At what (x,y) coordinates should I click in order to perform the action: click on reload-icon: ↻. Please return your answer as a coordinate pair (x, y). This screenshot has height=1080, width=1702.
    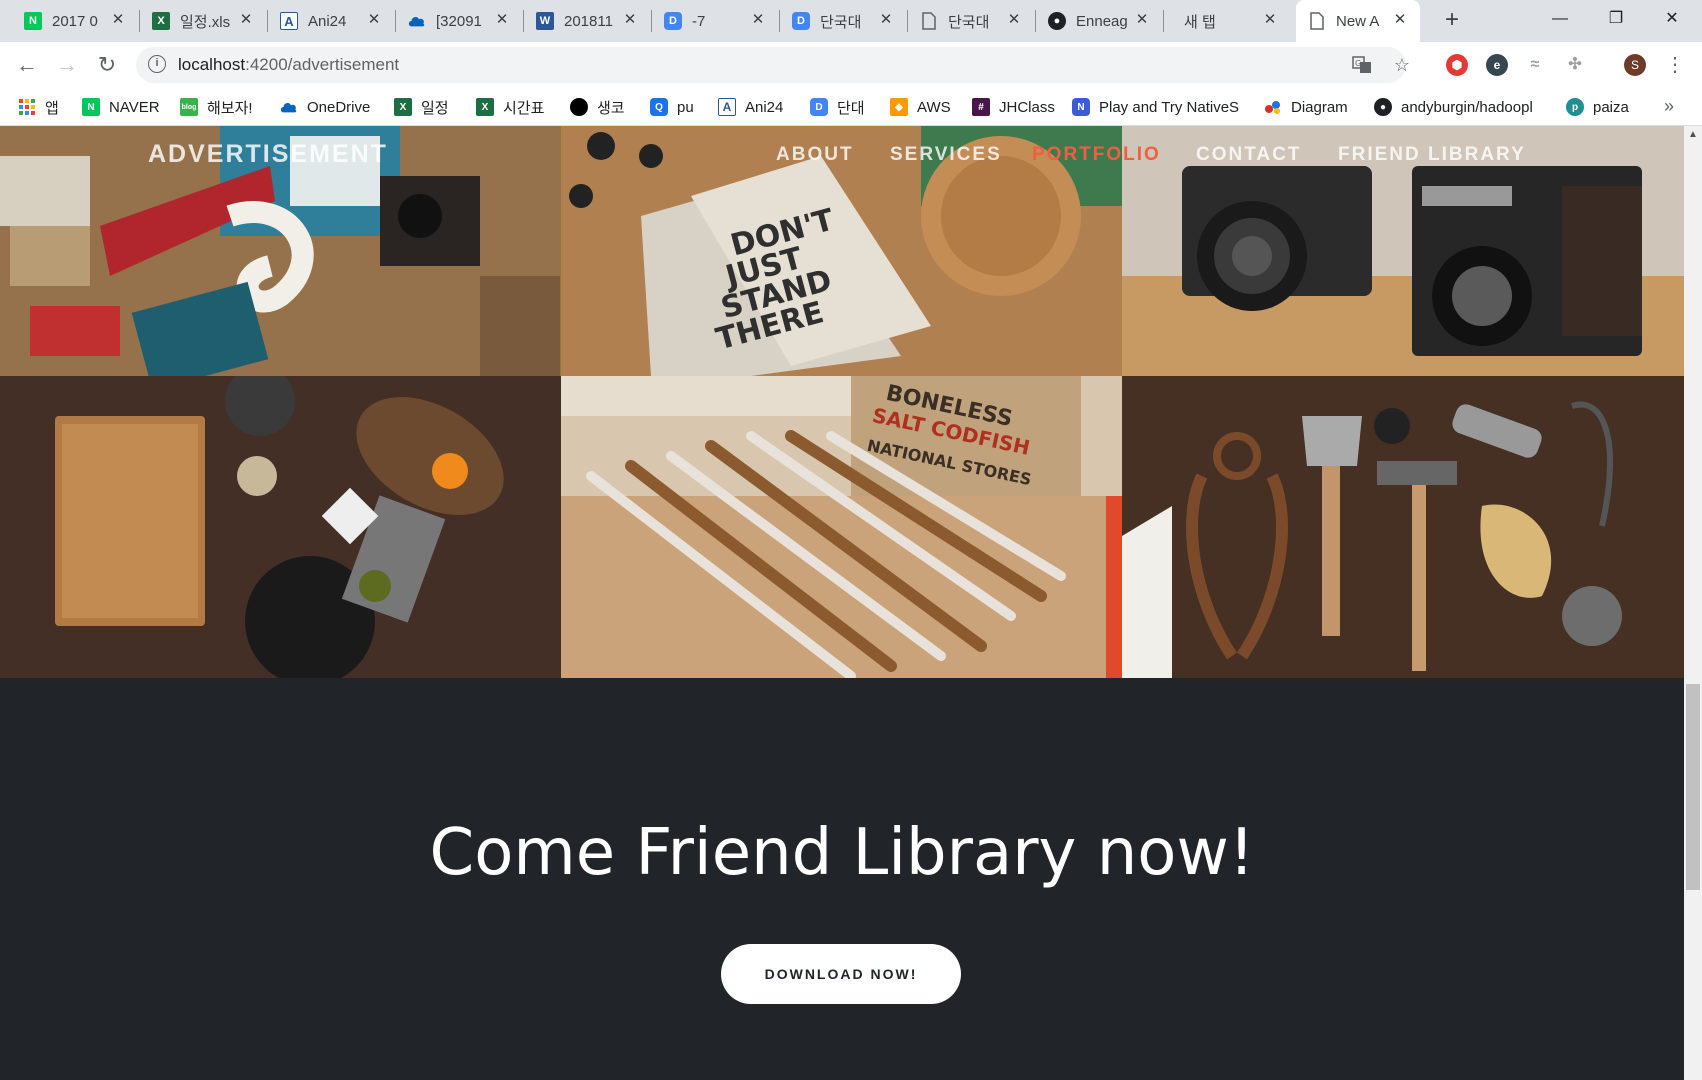
    Looking at the image, I should click on (107, 65).